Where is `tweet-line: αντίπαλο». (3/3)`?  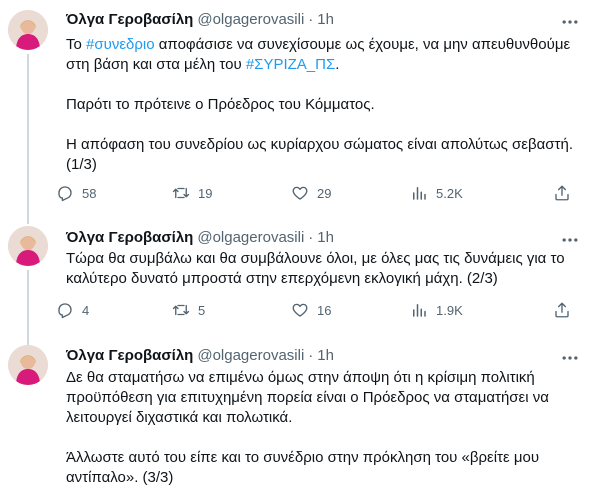
tweet-line: αντίπαλο». (3/3) is located at coordinates (326, 478).